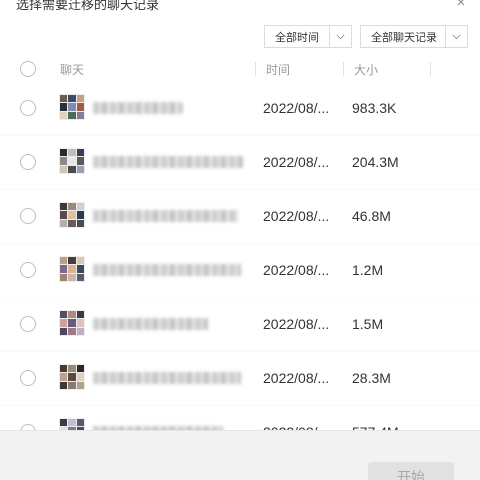  I want to click on row-size: 983.3K, so click(374, 108).